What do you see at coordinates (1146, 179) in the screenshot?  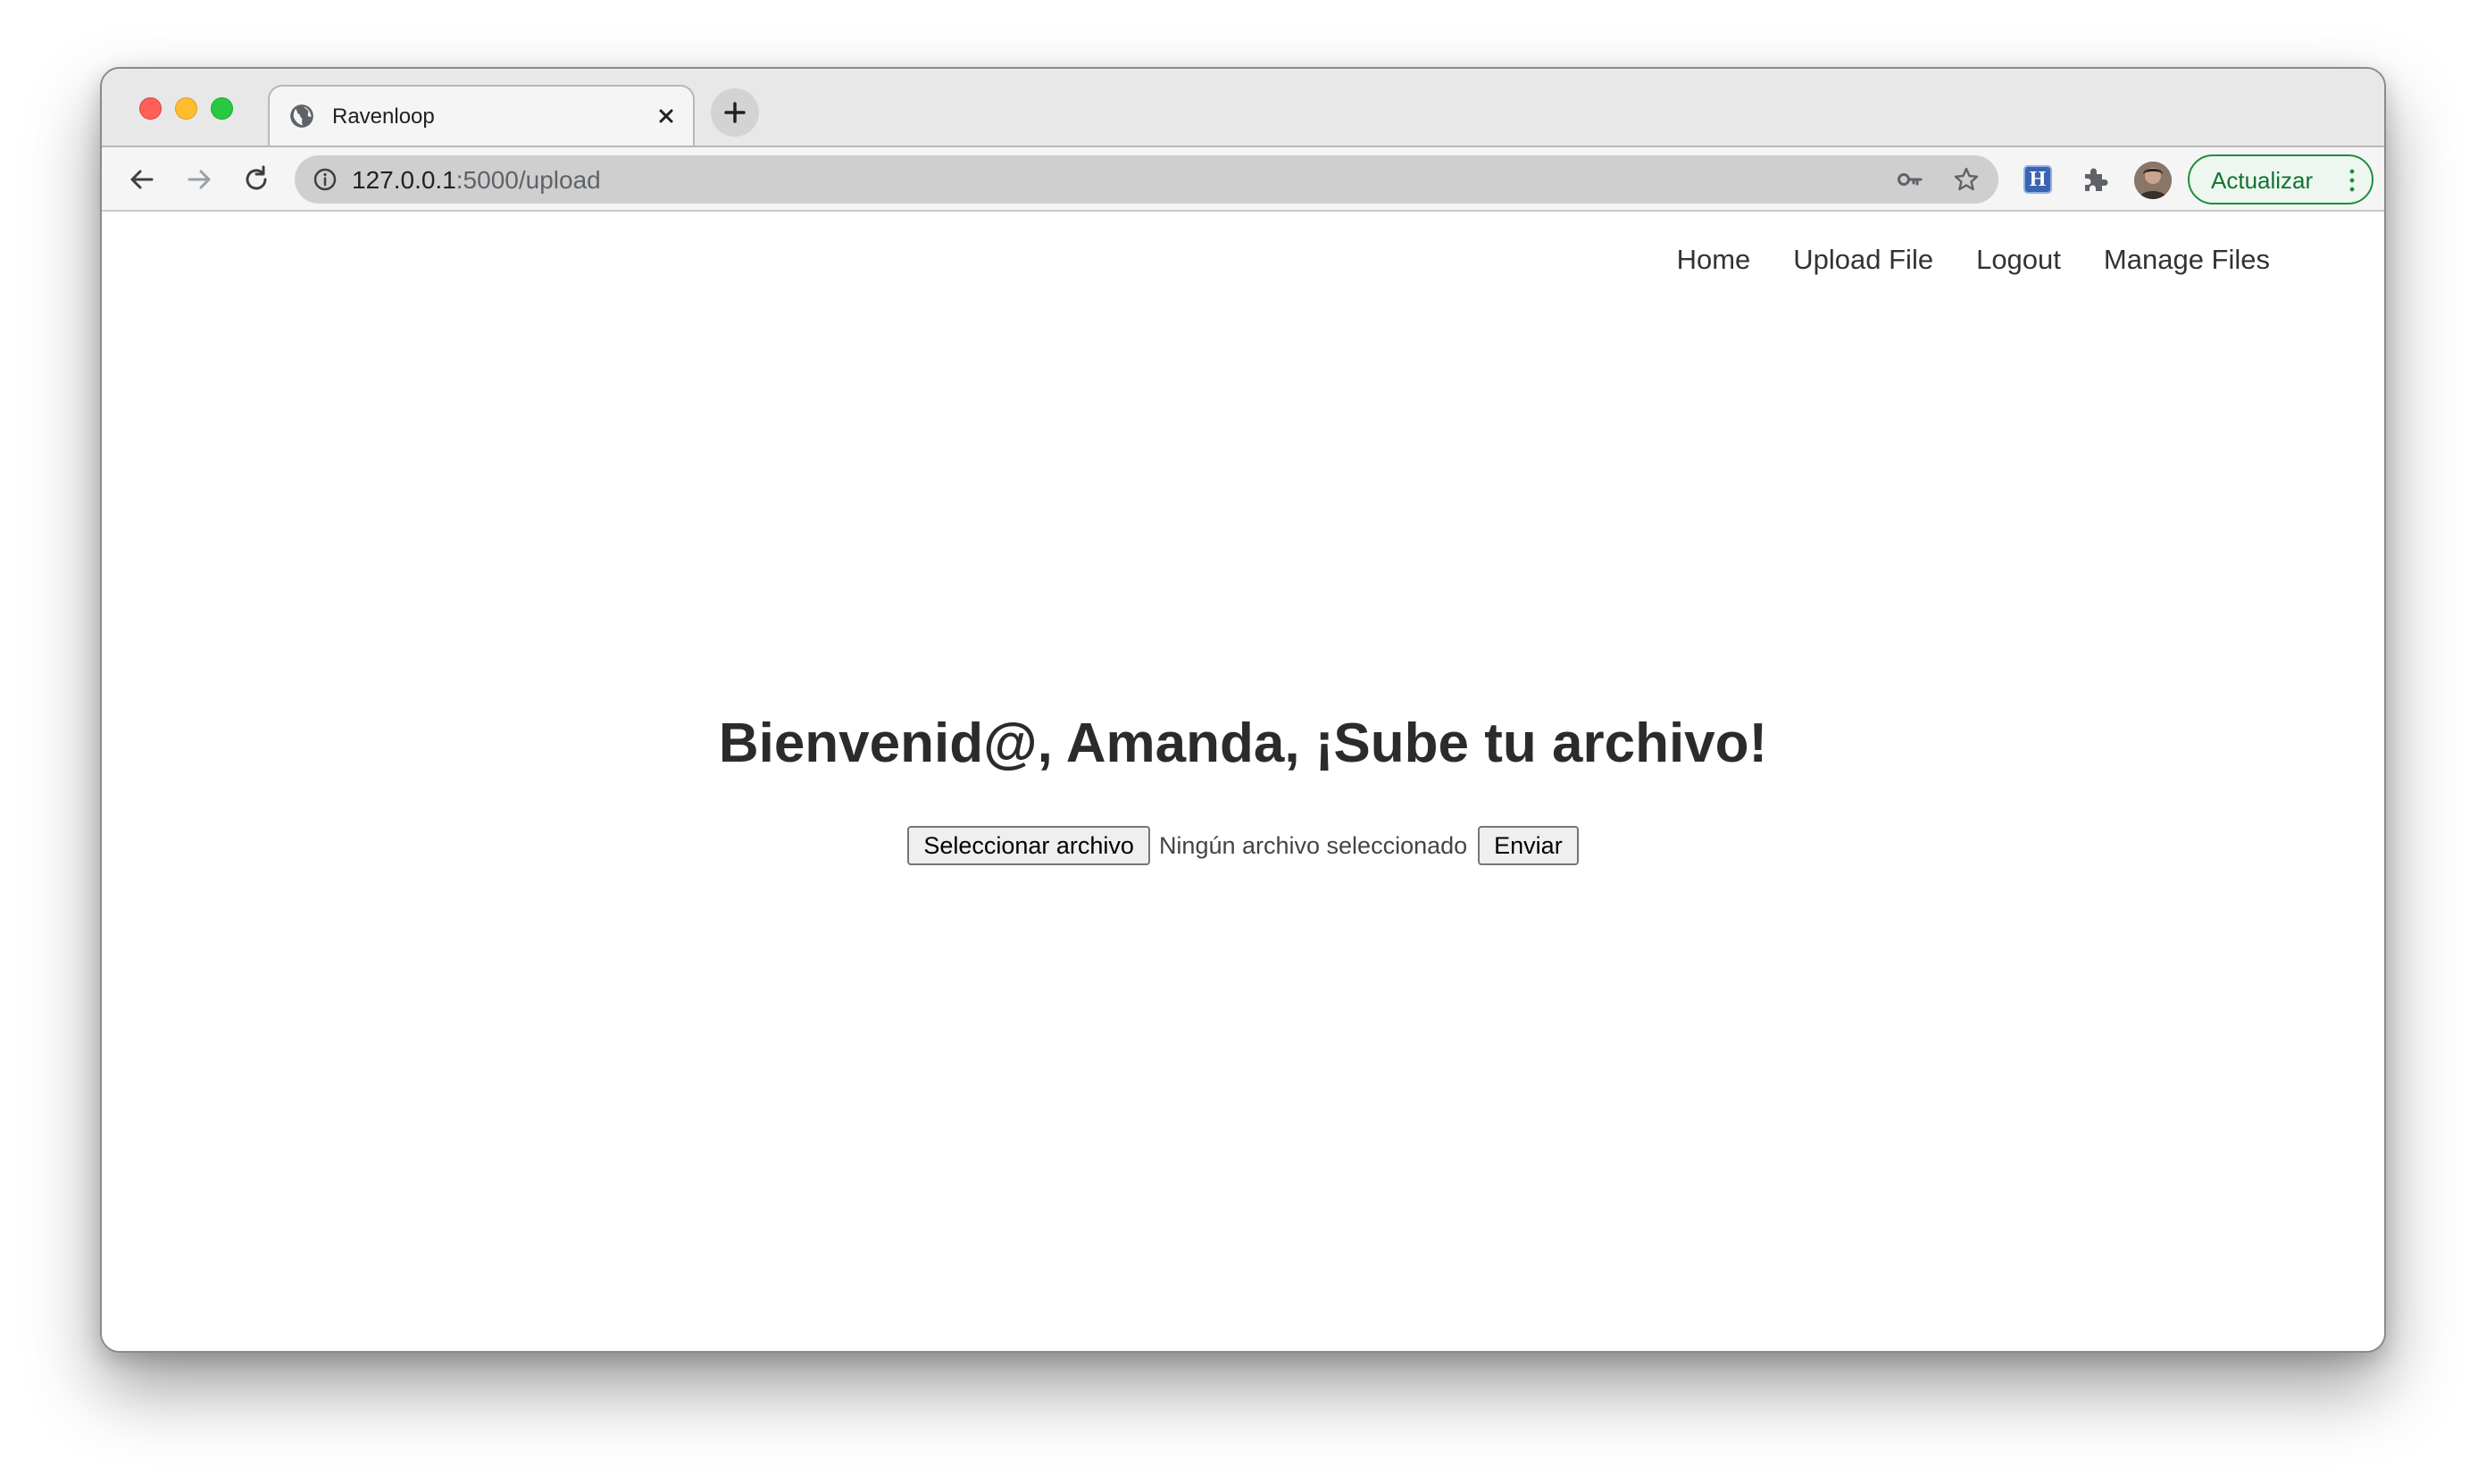 I see `address-bar: 127.0.0.1:5000/upload` at bounding box center [1146, 179].